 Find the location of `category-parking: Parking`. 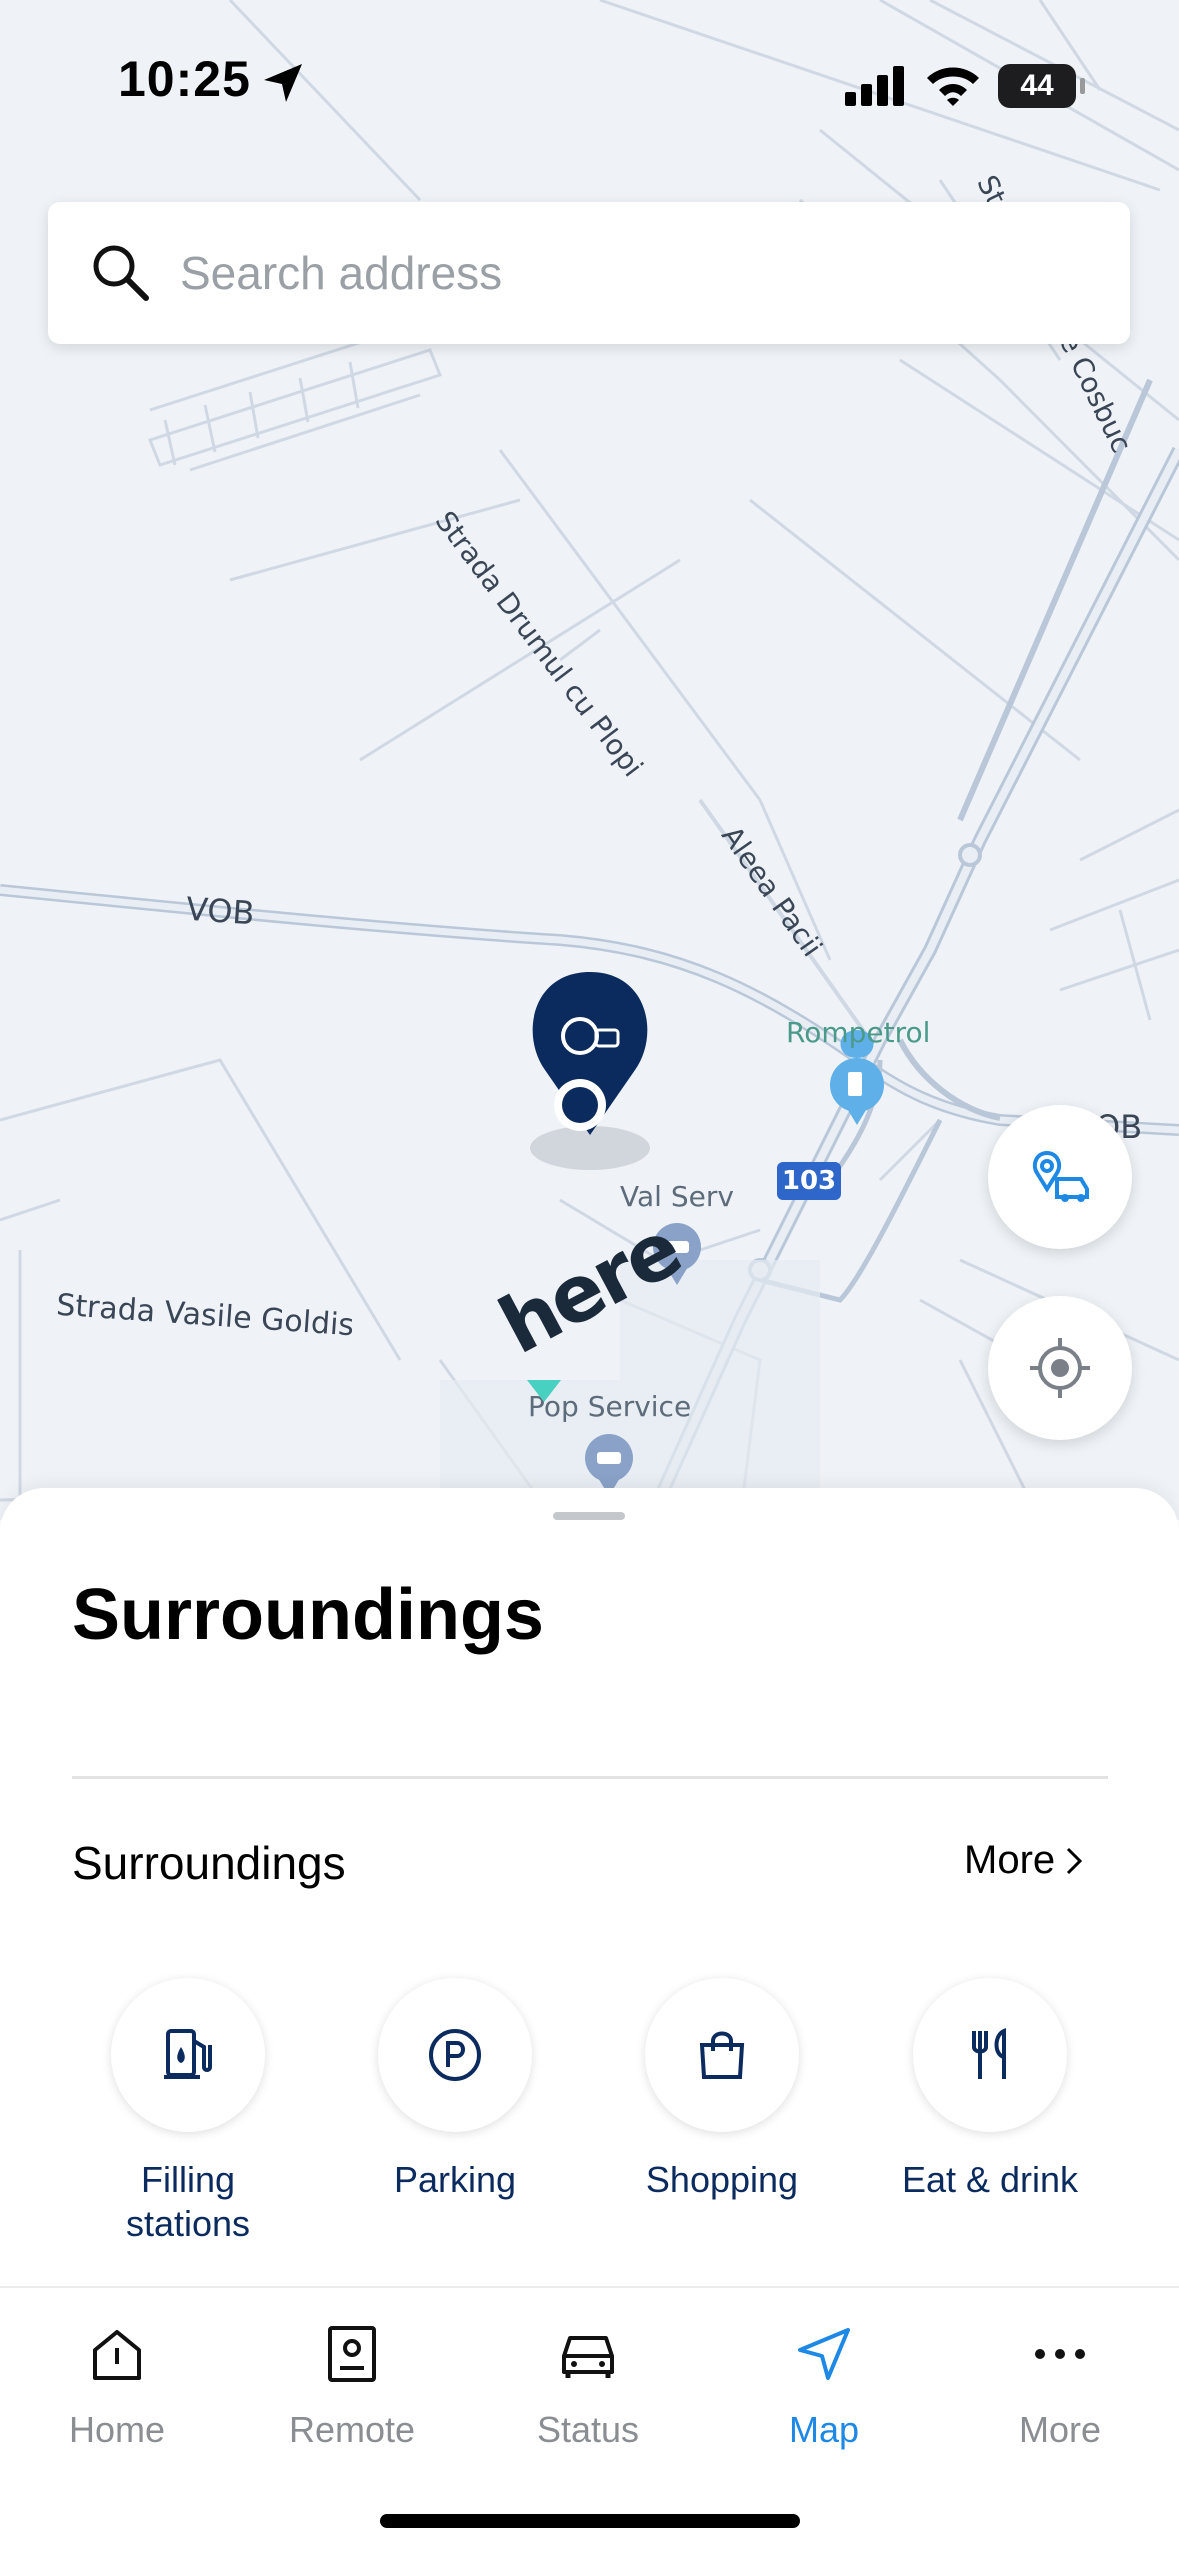

category-parking: Parking is located at coordinates (455, 2090).